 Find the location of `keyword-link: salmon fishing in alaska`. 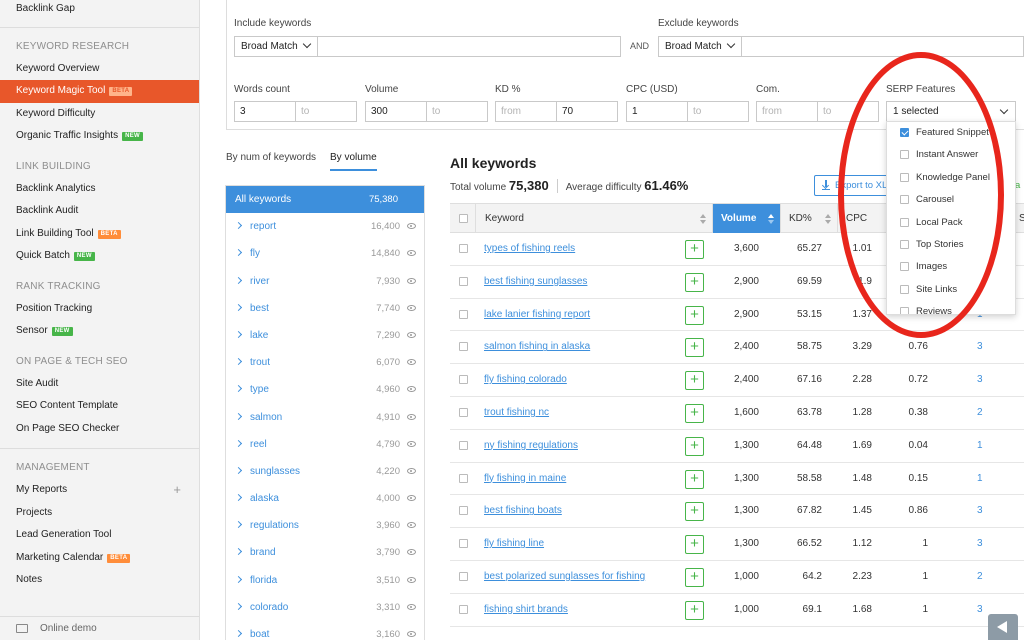

keyword-link: salmon fishing in alaska is located at coordinates (537, 347).